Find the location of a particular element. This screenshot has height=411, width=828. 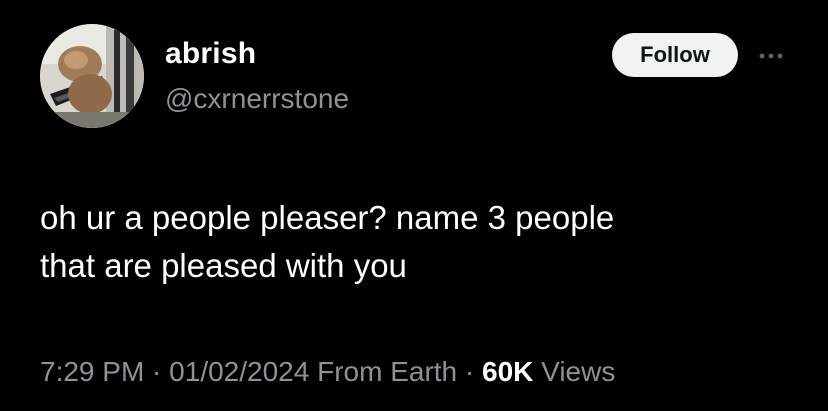

avatar-photo-icon is located at coordinates (92, 76).